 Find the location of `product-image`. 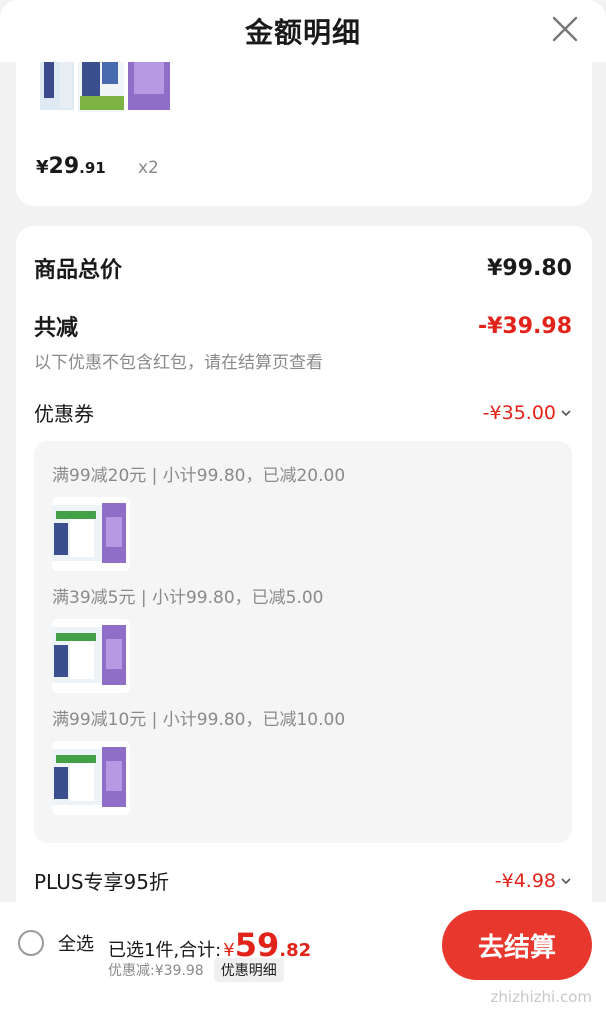

product-image is located at coordinates (106, 93).